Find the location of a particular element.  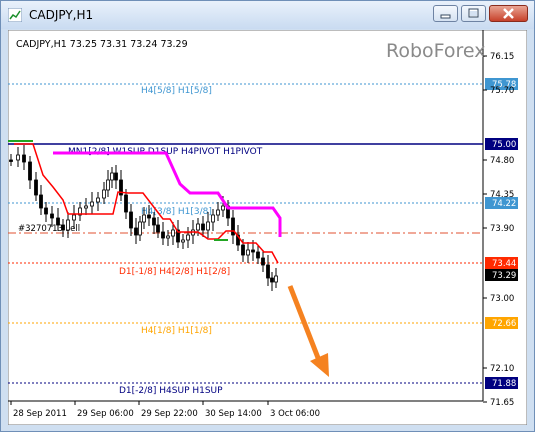

price-tag-74-22-text: 74.22 is located at coordinates (504, 204).